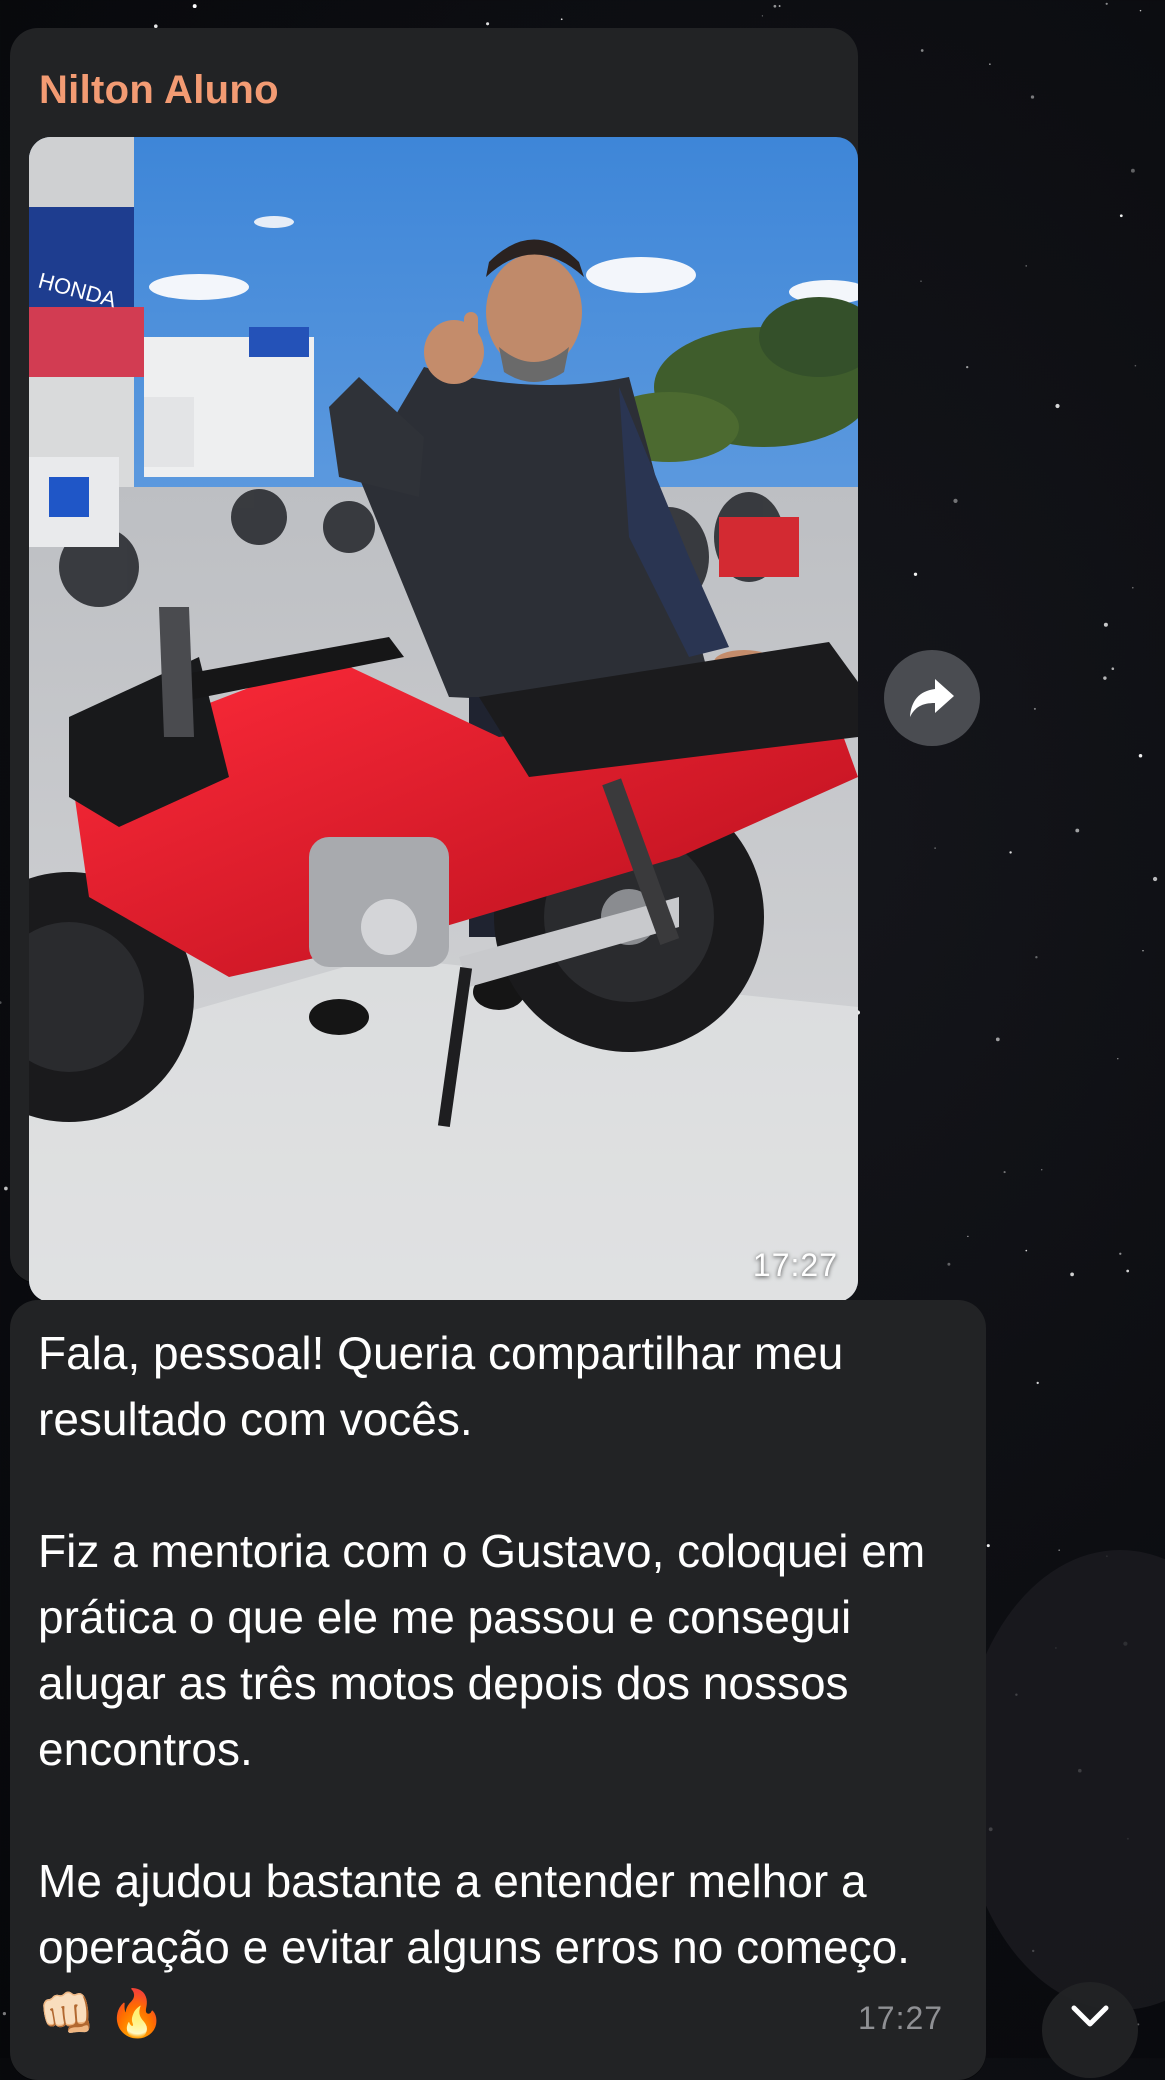 The image size is (1165, 2080). I want to click on chevron-down-icon, so click(1090, 2016).